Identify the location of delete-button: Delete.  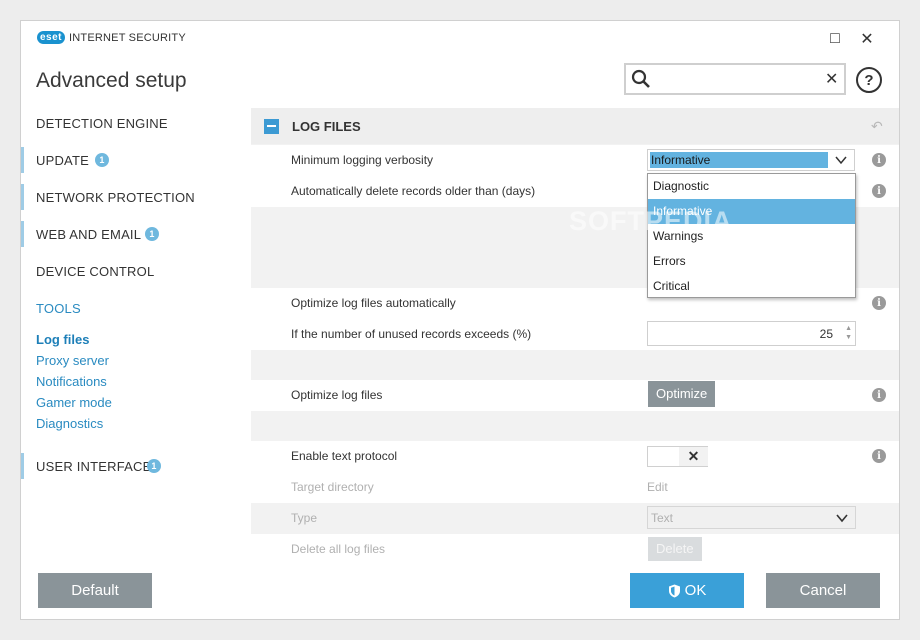
(675, 549).